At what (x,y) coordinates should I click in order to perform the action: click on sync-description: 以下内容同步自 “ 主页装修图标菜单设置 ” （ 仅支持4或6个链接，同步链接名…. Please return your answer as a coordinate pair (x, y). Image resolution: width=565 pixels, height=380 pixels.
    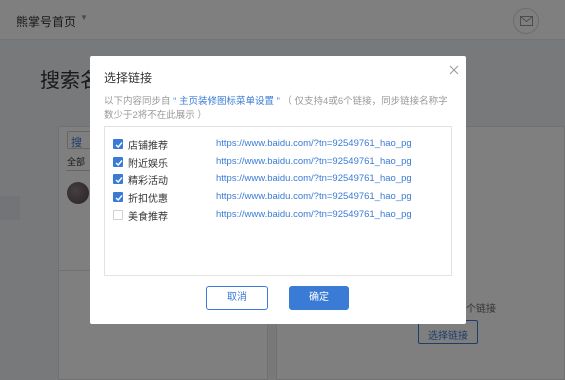
    Looking at the image, I should click on (279, 109).